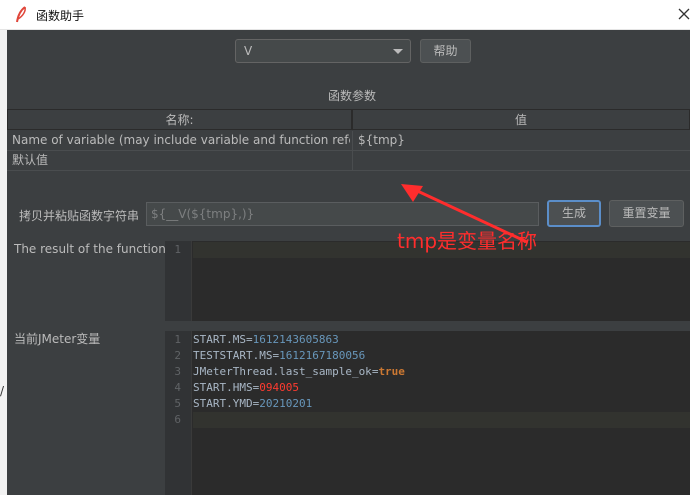  Describe the element at coordinates (177, 371) in the screenshot. I see `line-number: 3` at that location.